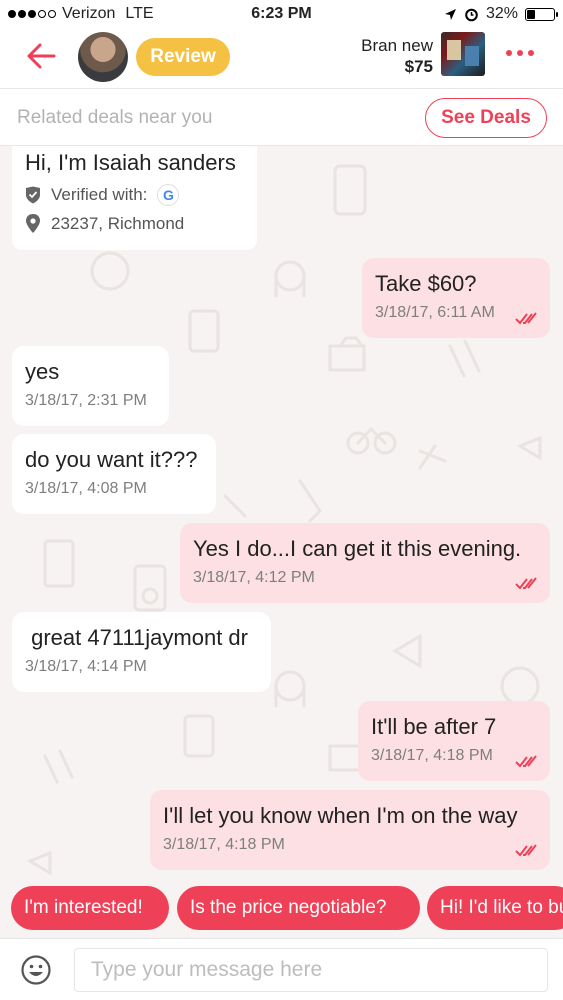 This screenshot has height=1000, width=563. I want to click on verified-row: Verified with: G, so click(134, 195).